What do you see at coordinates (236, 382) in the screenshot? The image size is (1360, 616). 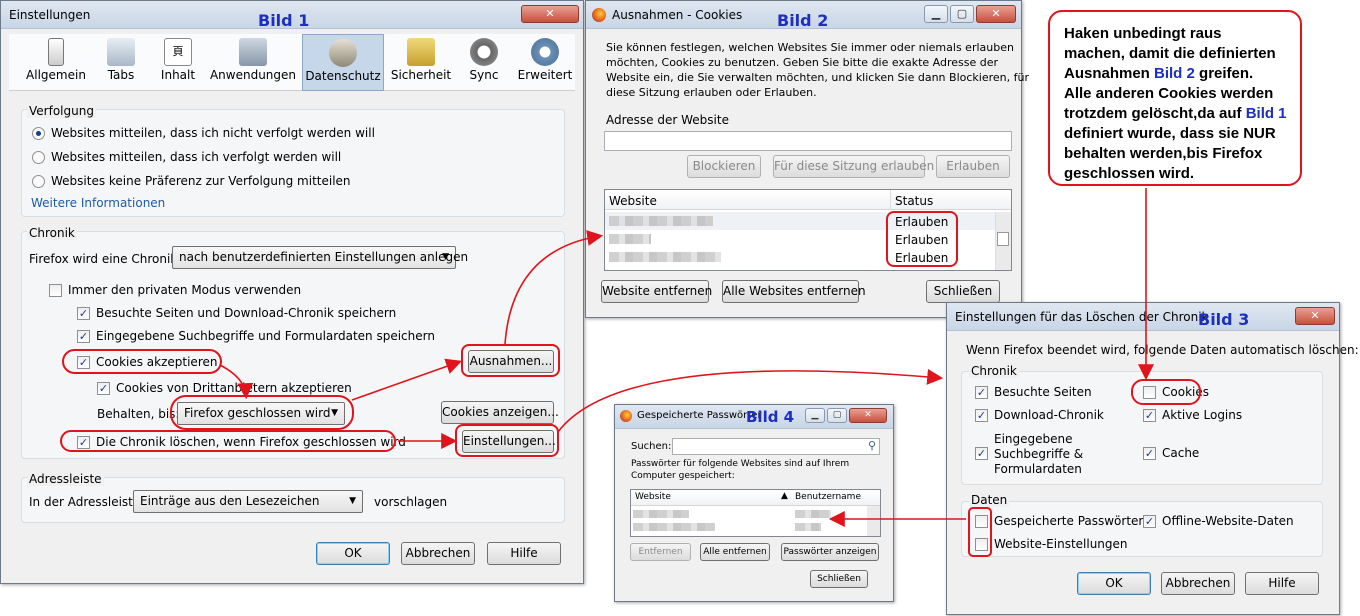 I see `arrow-cookies-to-keep` at bounding box center [236, 382].